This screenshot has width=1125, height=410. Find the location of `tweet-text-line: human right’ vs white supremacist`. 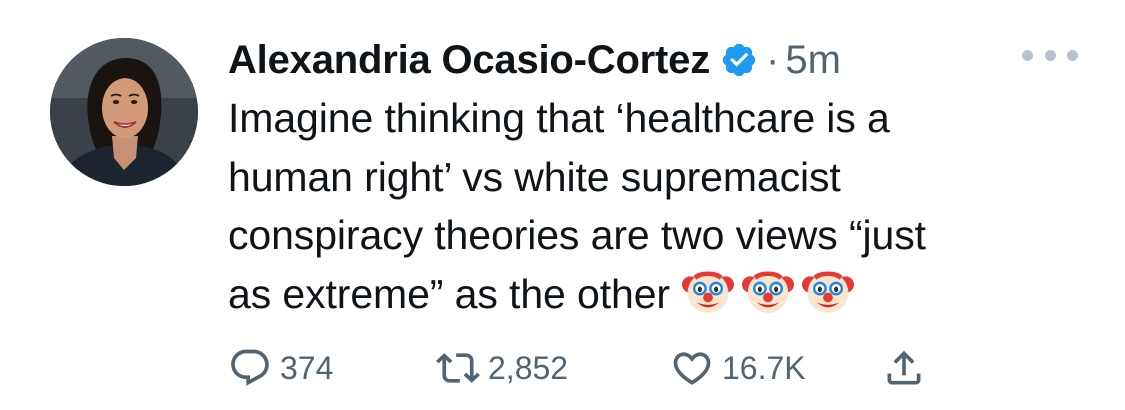

tweet-text-line: human right’ vs white supremacist is located at coordinates (534, 176).